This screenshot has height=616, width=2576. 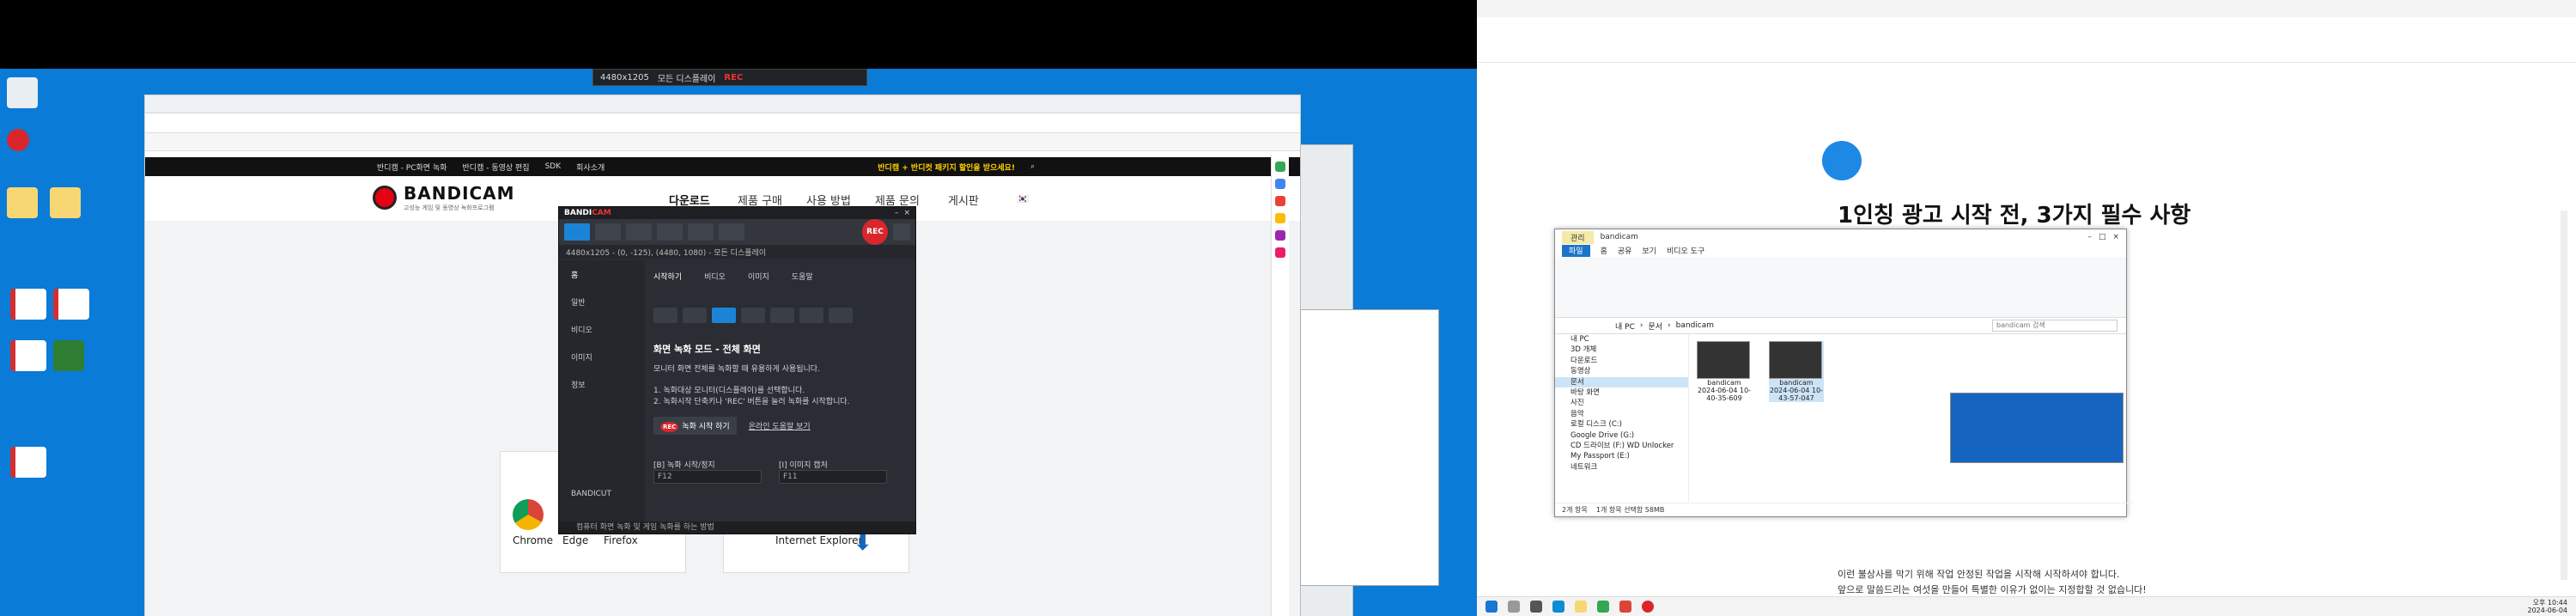 What do you see at coordinates (1621, 350) in the screenshot?
I see `nav-item: 3D 개체` at bounding box center [1621, 350].